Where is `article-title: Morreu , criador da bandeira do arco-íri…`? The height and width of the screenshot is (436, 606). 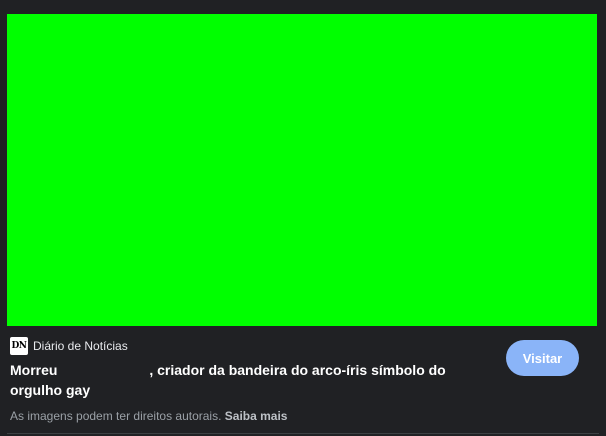 article-title: Morreu , criador da bandeira do arco-íri… is located at coordinates (245, 380).